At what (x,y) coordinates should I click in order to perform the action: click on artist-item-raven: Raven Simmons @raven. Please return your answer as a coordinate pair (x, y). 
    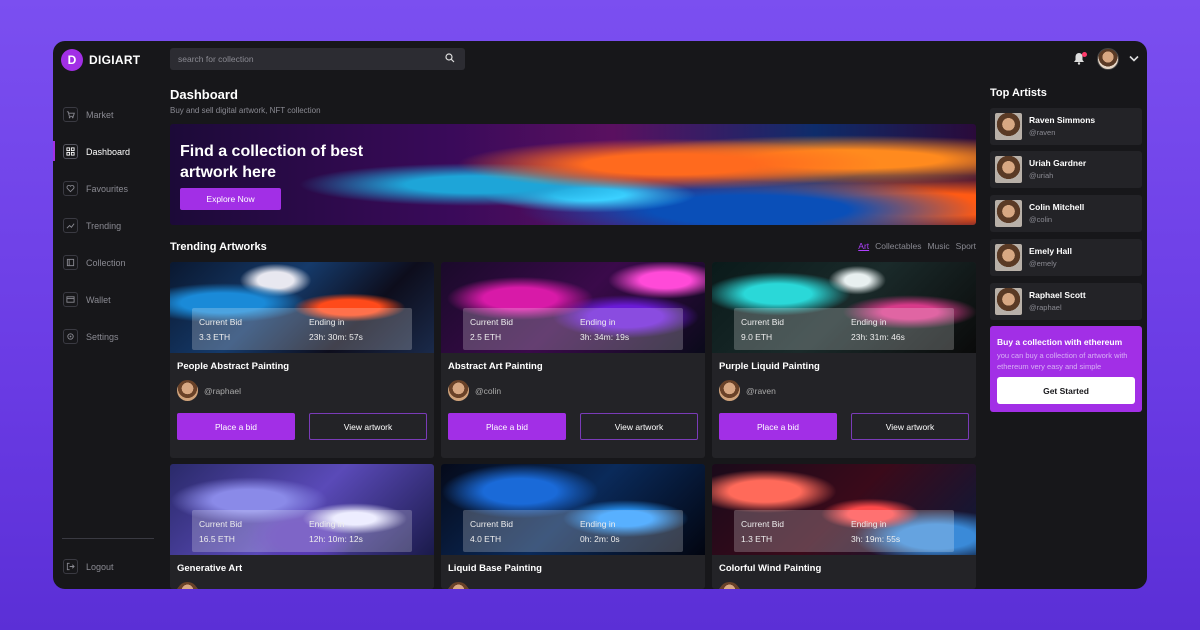
    Looking at the image, I should click on (1066, 126).